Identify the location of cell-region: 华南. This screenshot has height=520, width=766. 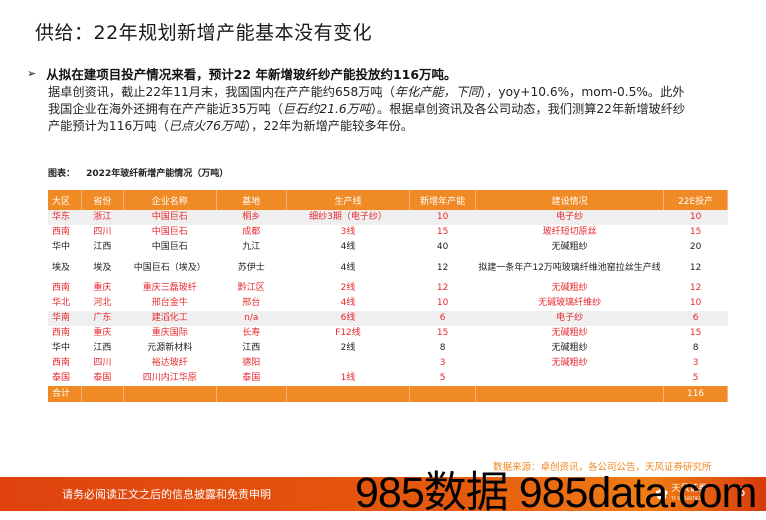
(65, 318).